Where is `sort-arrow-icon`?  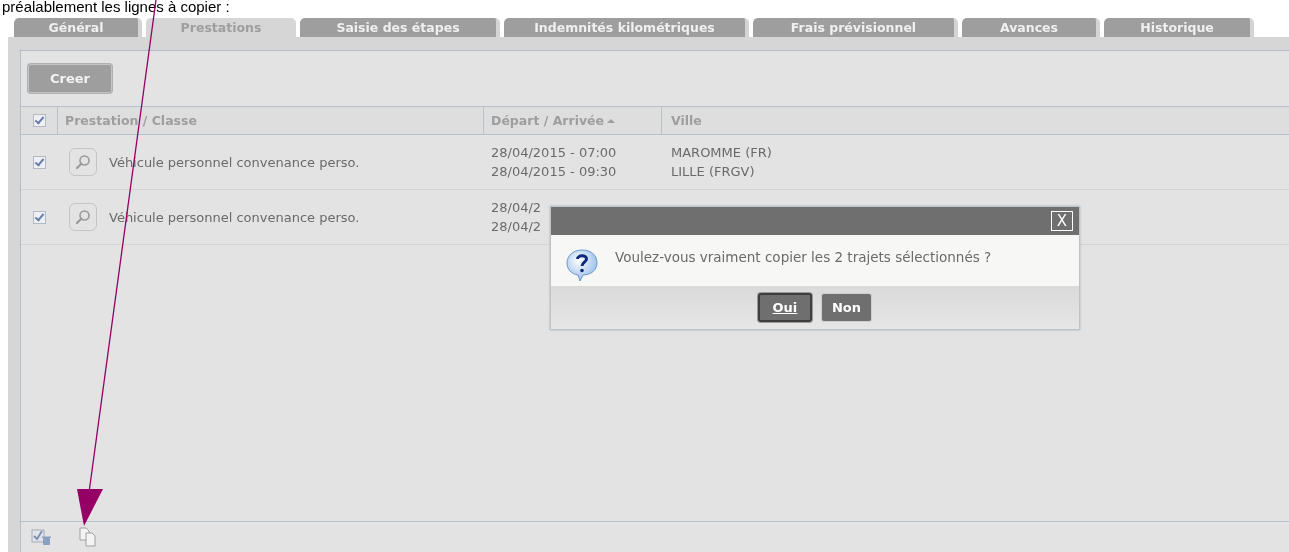 sort-arrow-icon is located at coordinates (611, 120).